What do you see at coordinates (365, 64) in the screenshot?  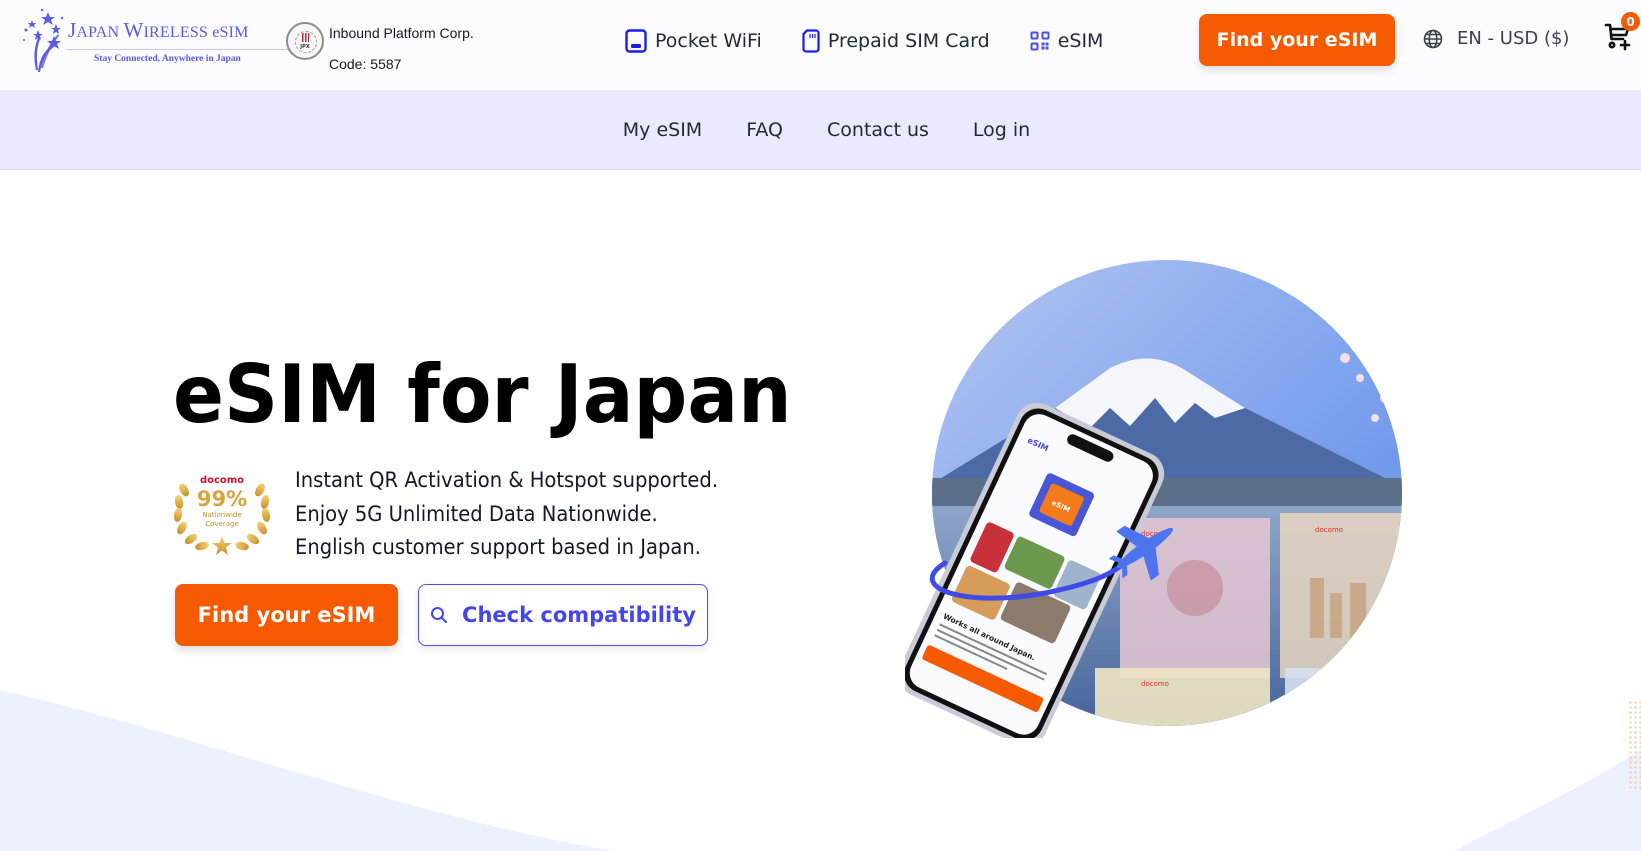 I see `corp-code: Code: 5587` at bounding box center [365, 64].